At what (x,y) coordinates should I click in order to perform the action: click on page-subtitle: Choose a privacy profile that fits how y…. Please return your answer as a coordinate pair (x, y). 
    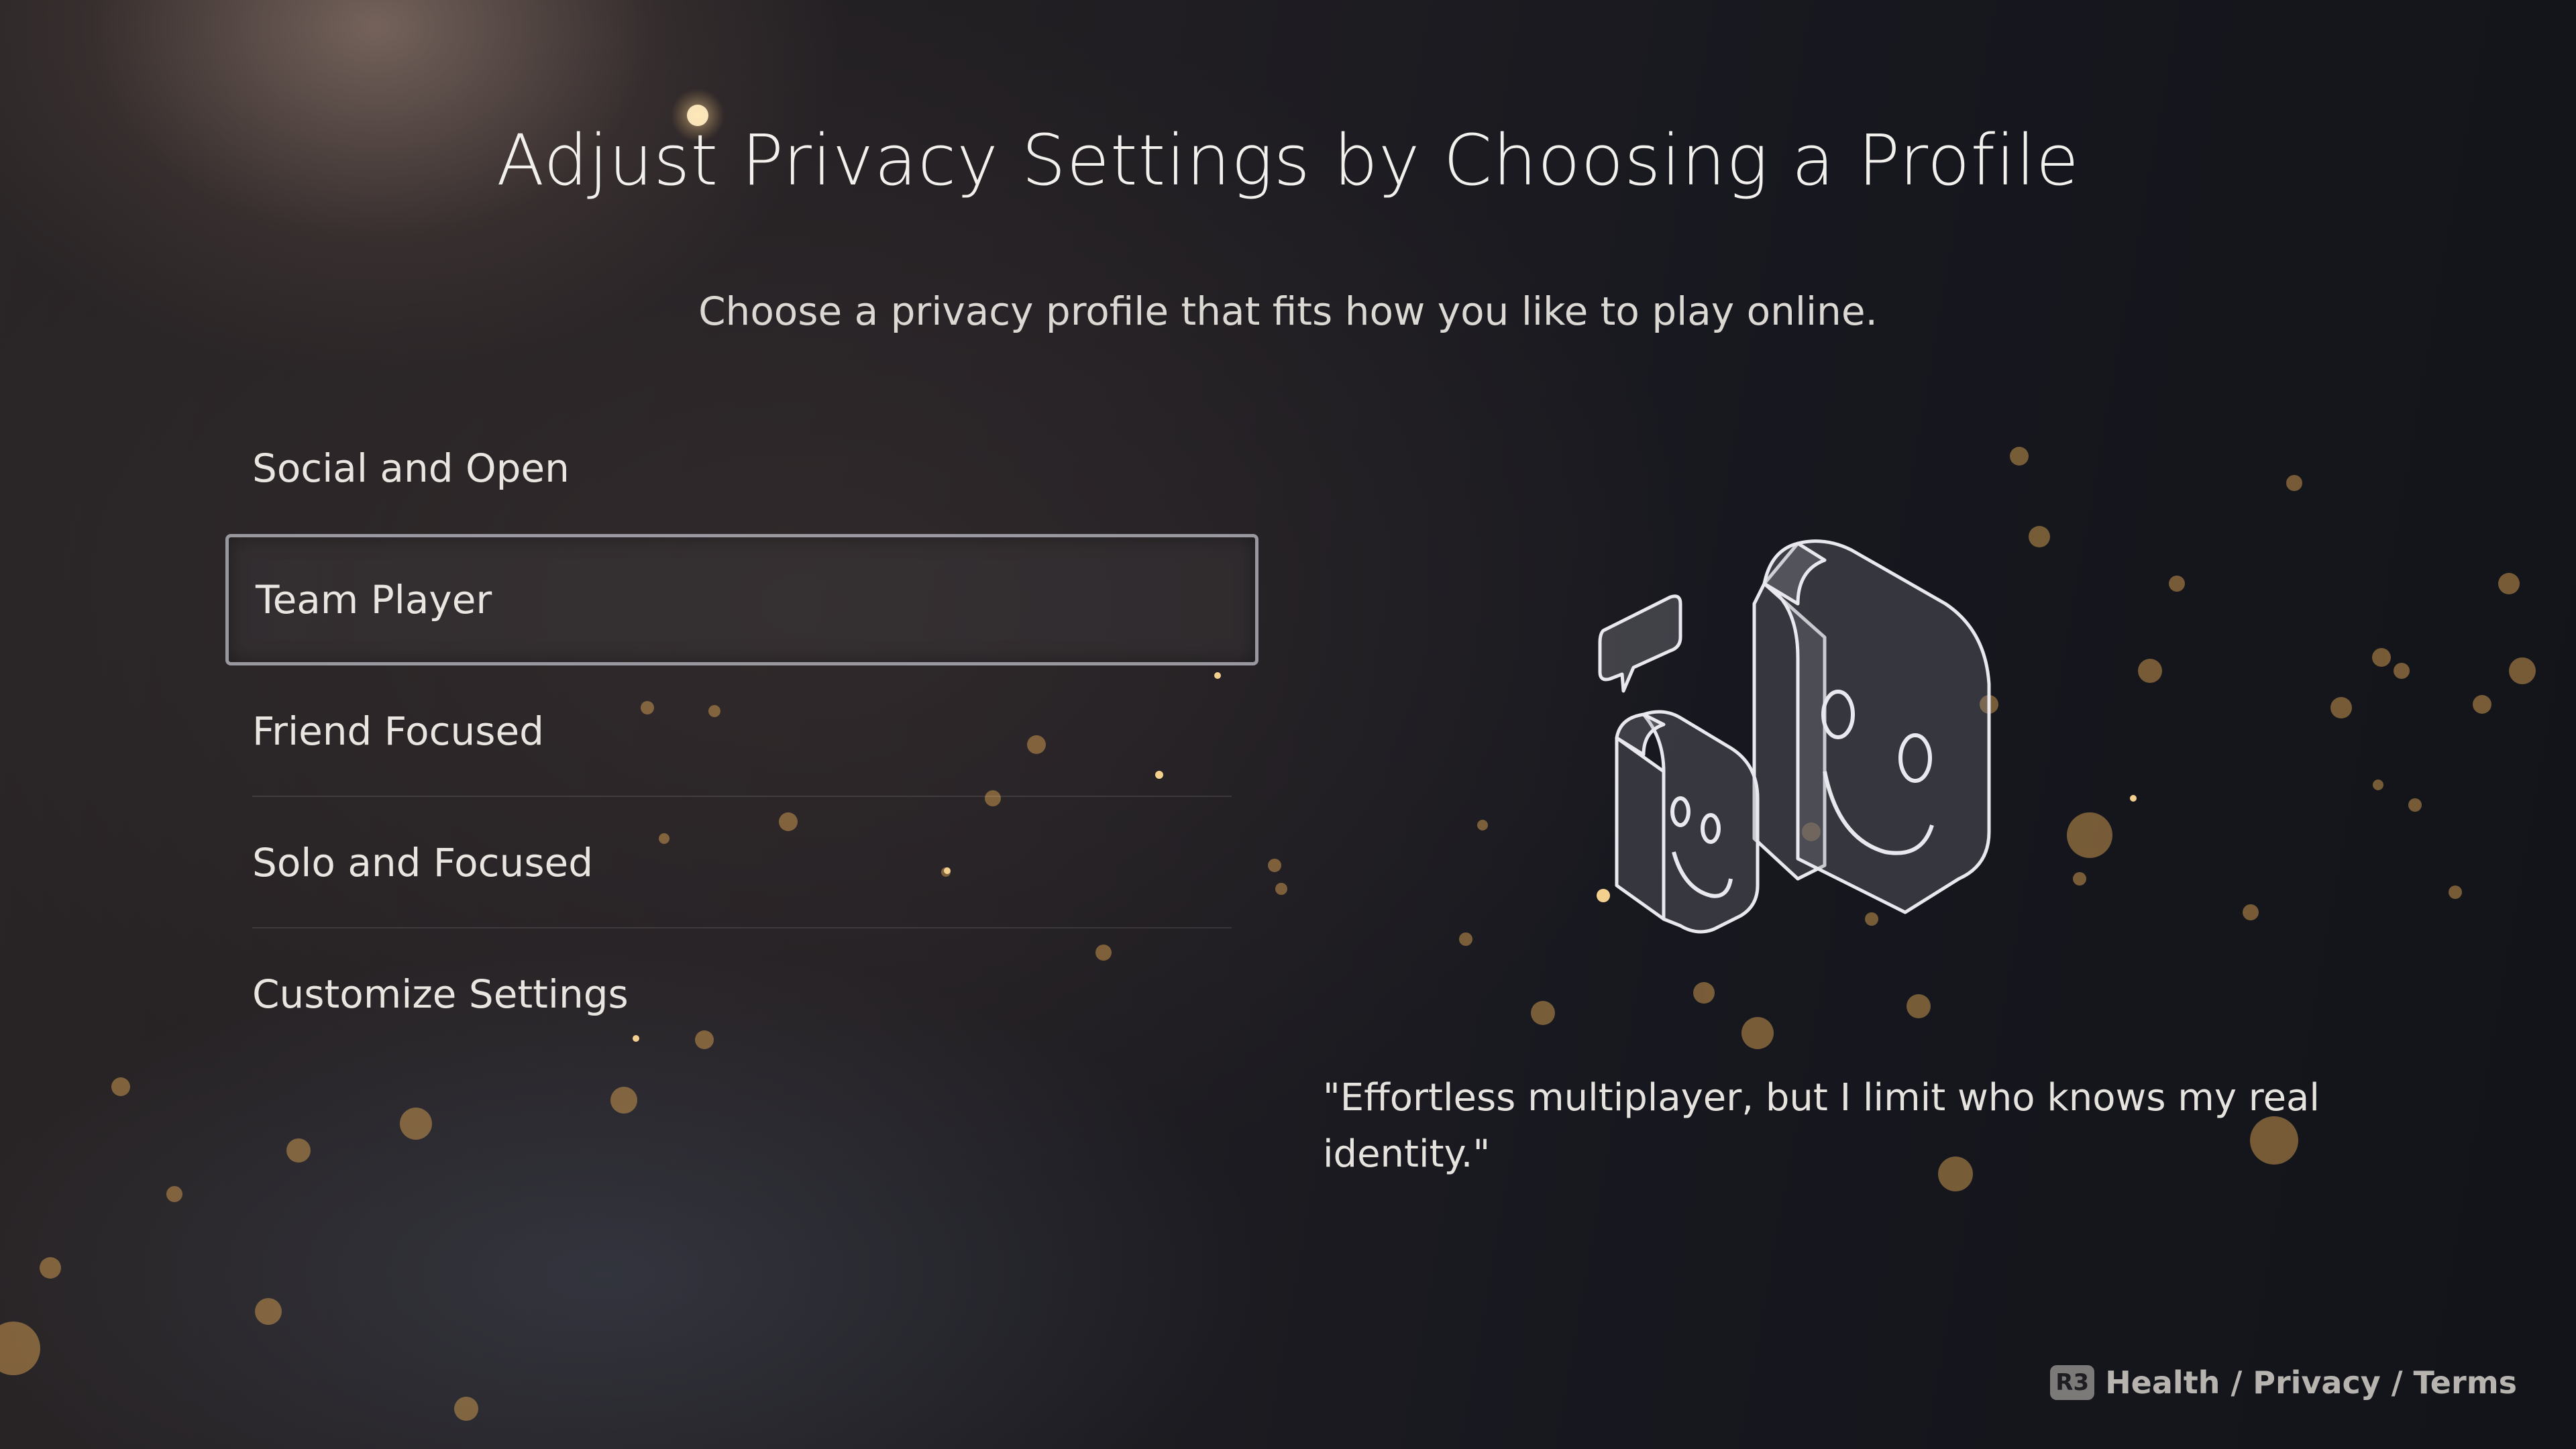
    Looking at the image, I should click on (1288, 311).